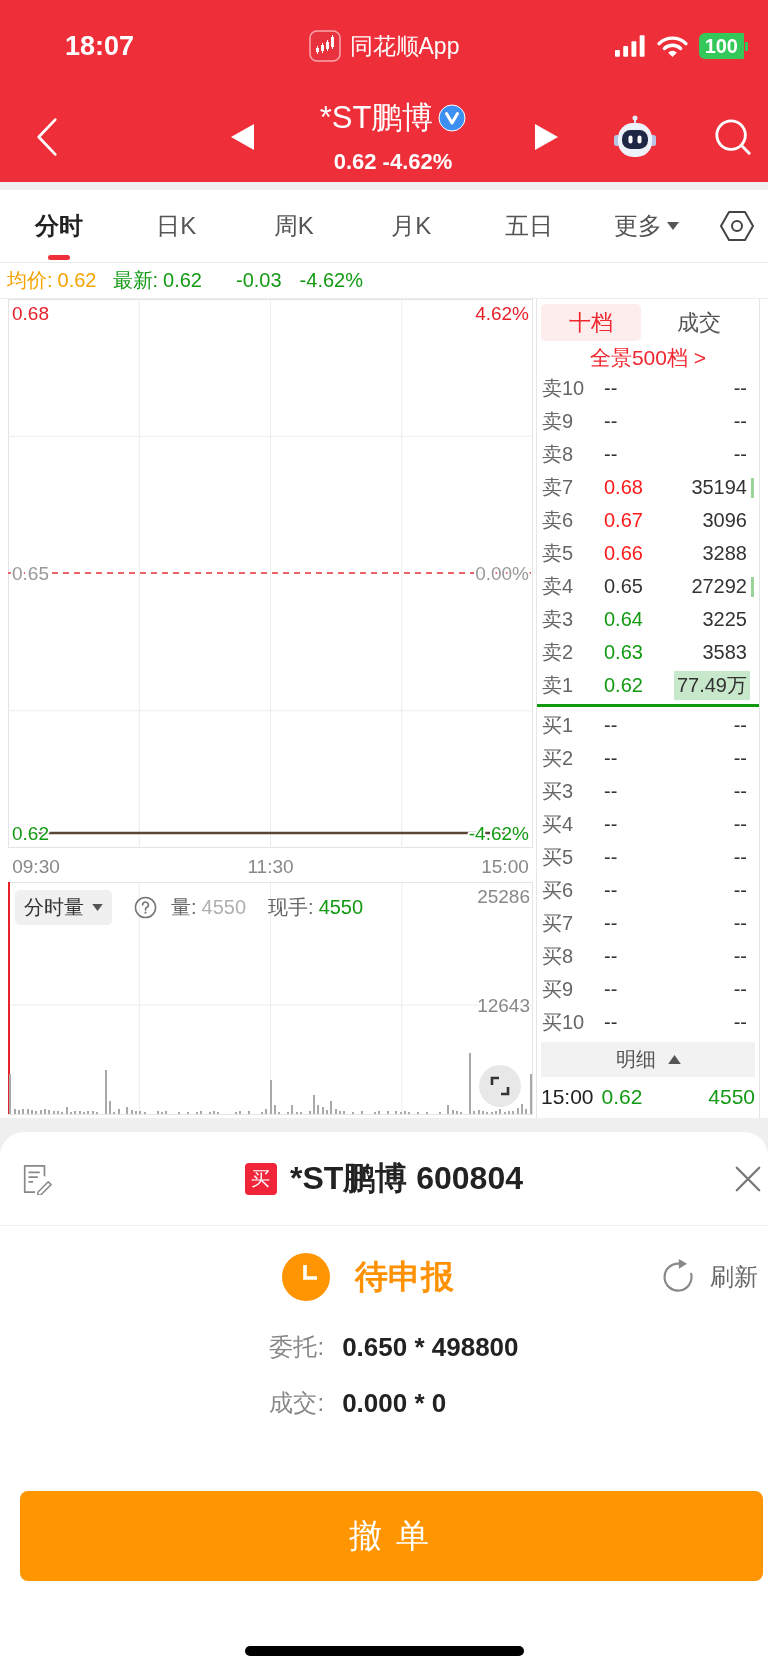  I want to click on status-time: 18:07, so click(100, 46).